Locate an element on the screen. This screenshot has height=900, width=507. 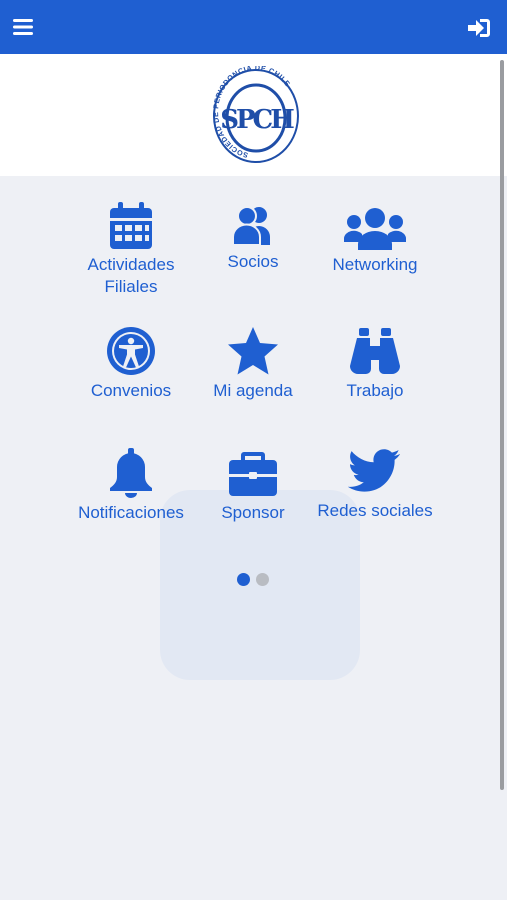
hamburger-menu-icon is located at coordinates (23, 27).